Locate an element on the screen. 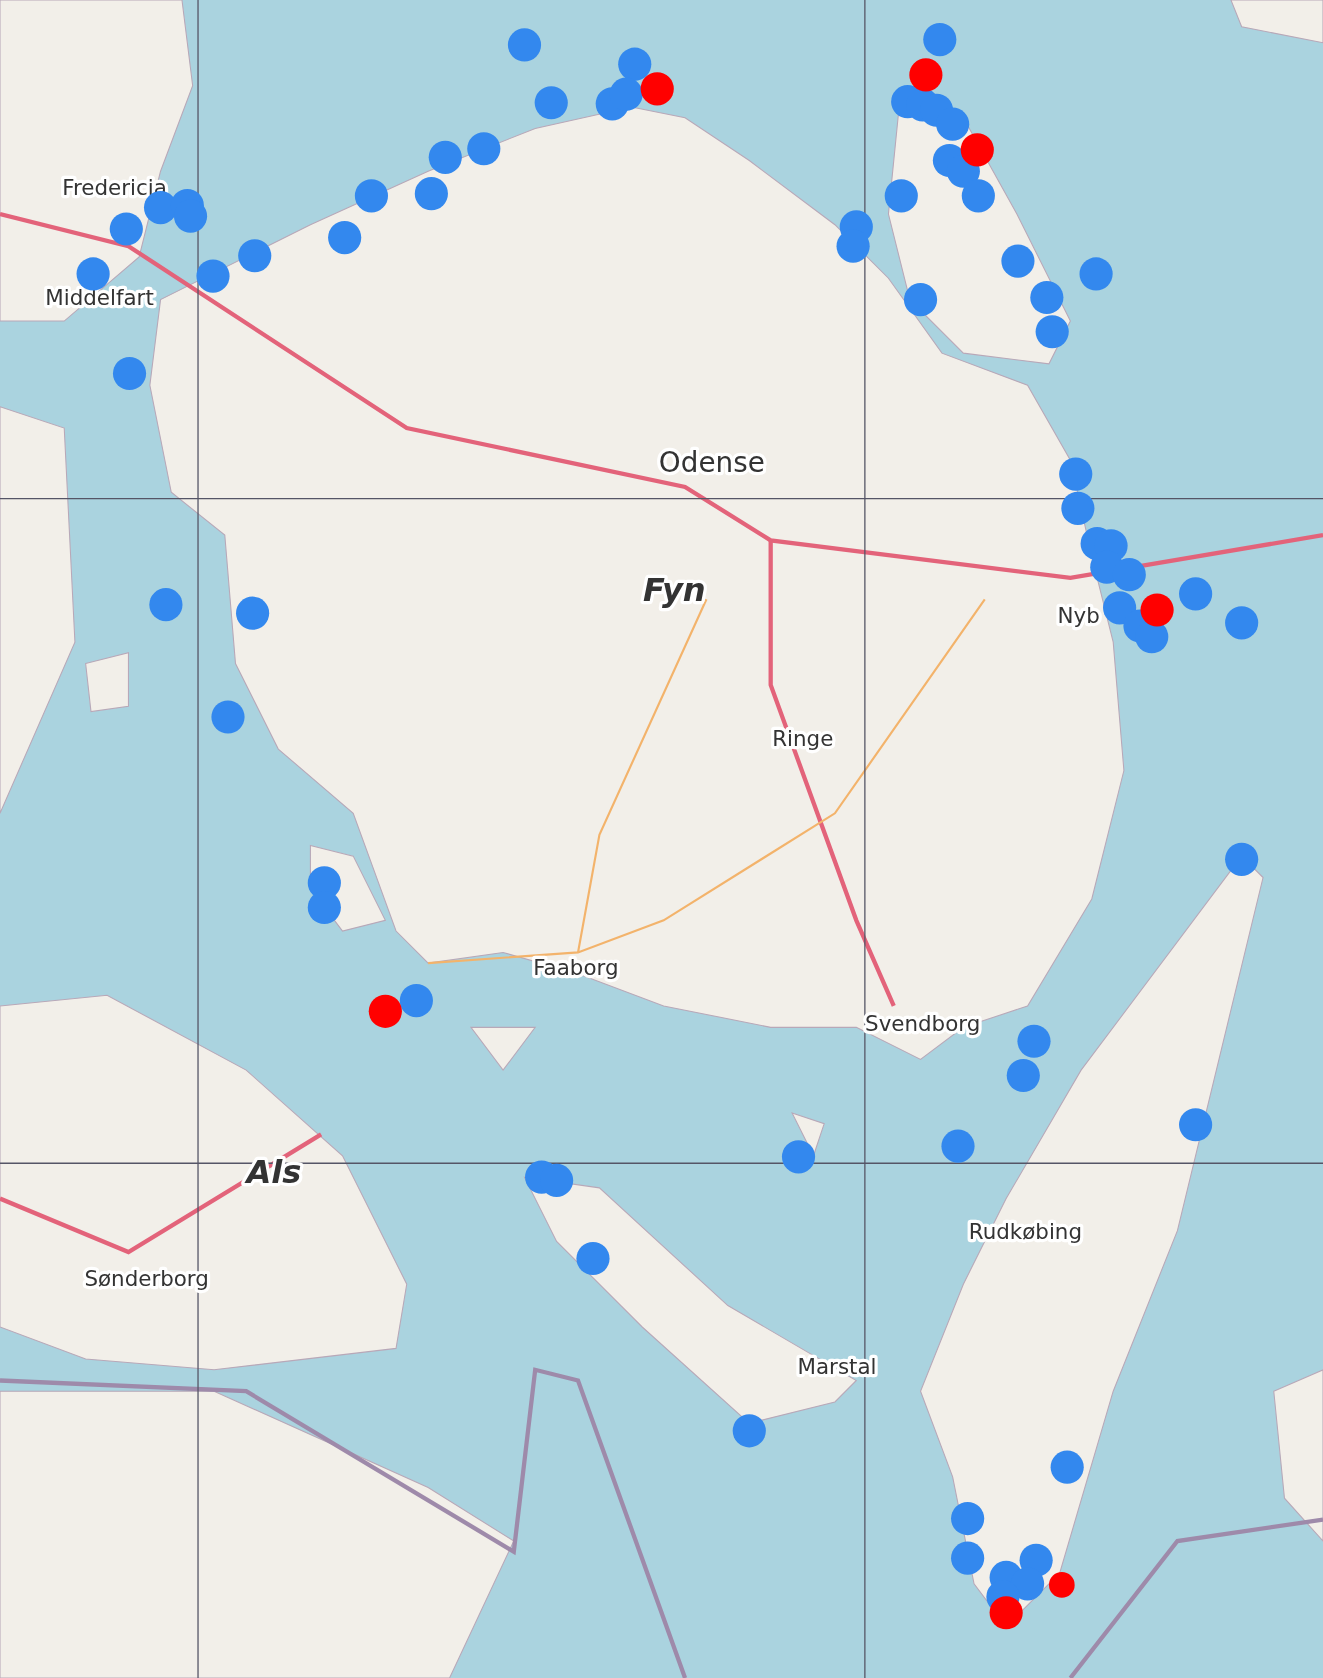  map-label: Fyn is located at coordinates (674, 590).